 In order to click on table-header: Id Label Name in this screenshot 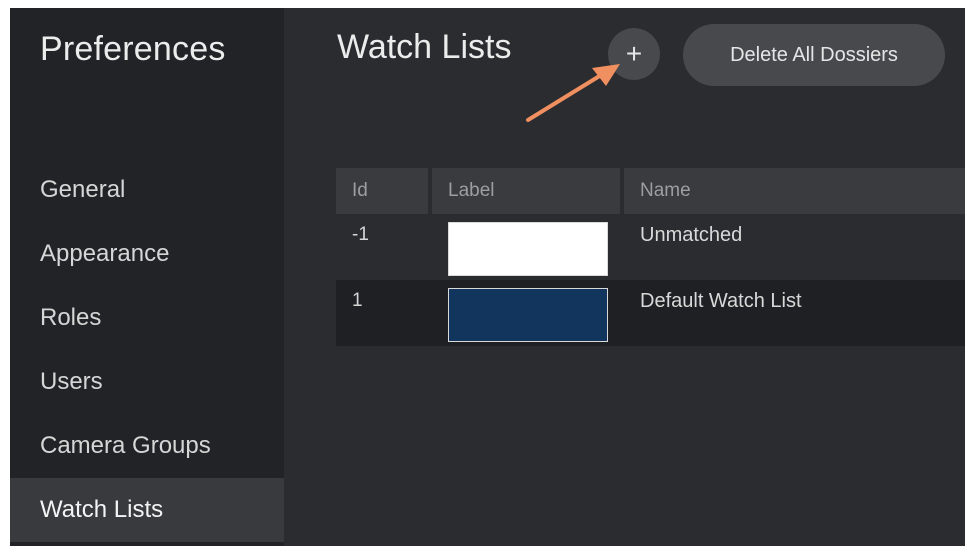, I will do `click(650, 191)`.